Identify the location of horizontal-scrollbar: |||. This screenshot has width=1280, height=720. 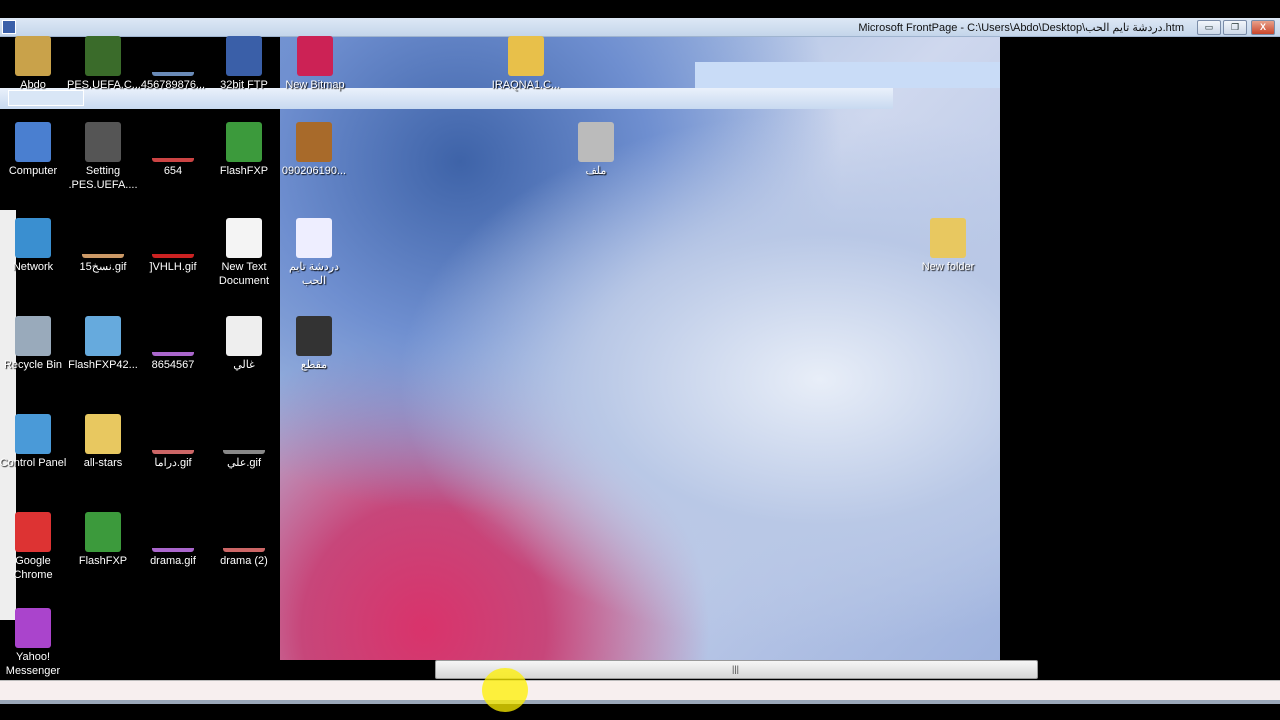
(736, 669).